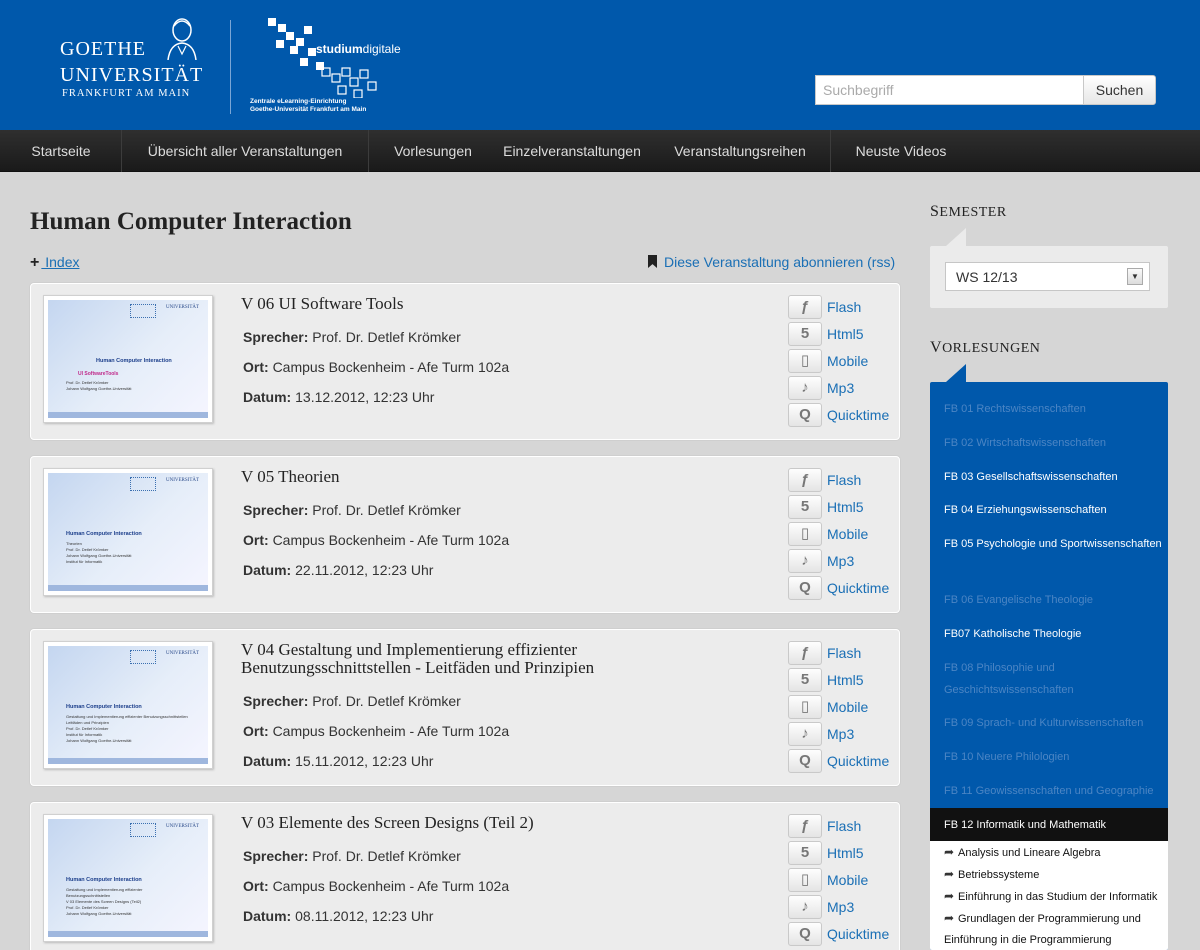  What do you see at coordinates (991, 874) in the screenshot?
I see `course-item: ➦ Betriebssysteme` at bounding box center [991, 874].